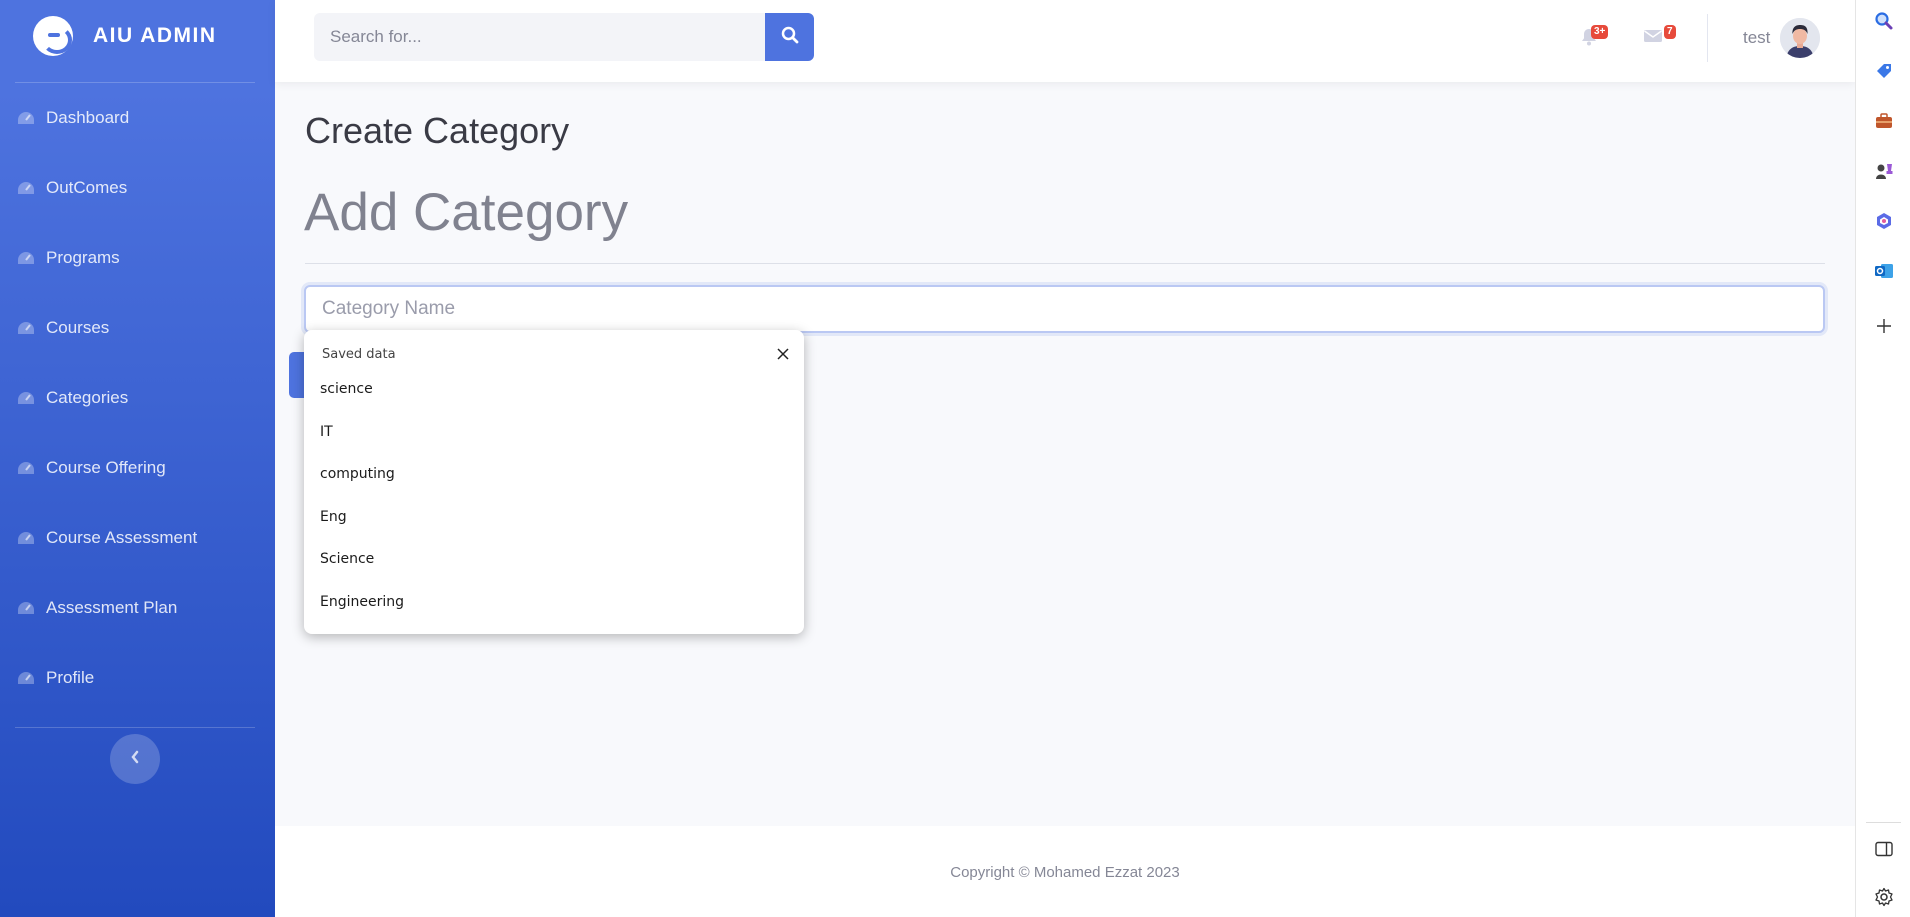 The image size is (1910, 917). Describe the element at coordinates (1653, 38) in the screenshot. I see `envelope-icon` at that location.